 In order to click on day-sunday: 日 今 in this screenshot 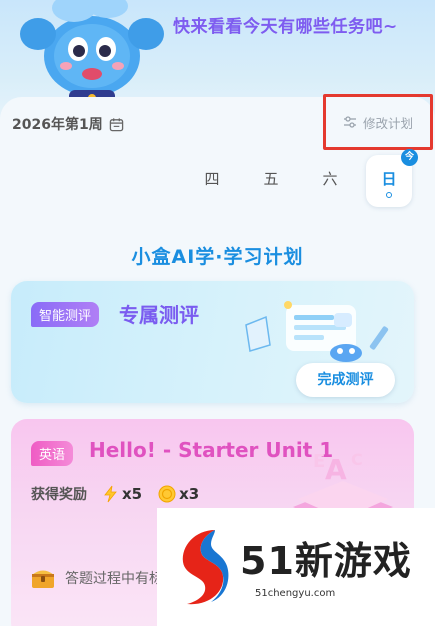, I will do `click(392, 178)`.